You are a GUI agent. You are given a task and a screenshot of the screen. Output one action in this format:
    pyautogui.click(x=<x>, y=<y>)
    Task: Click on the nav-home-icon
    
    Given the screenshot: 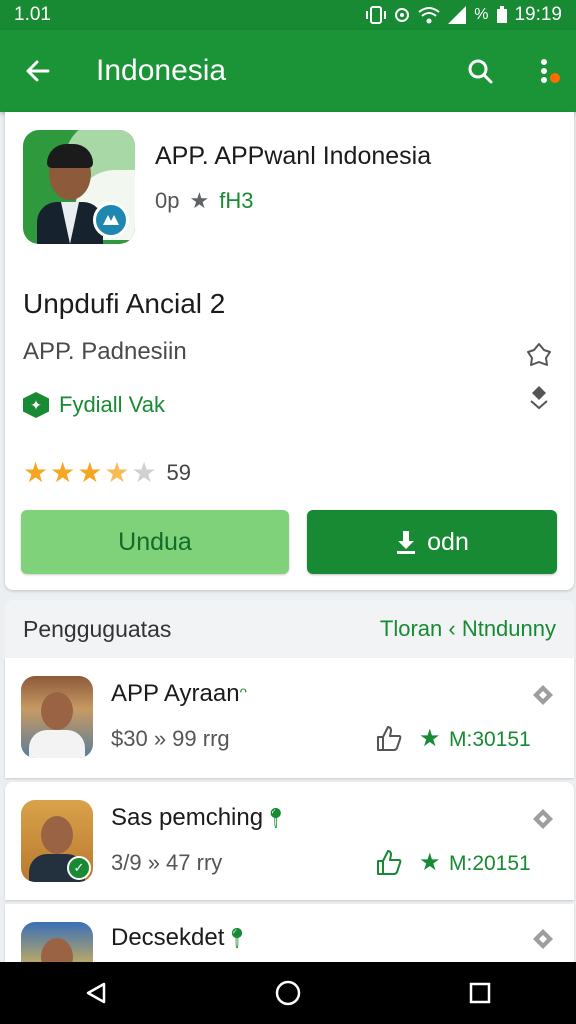 What is the action you would take?
    pyautogui.click(x=288, y=993)
    